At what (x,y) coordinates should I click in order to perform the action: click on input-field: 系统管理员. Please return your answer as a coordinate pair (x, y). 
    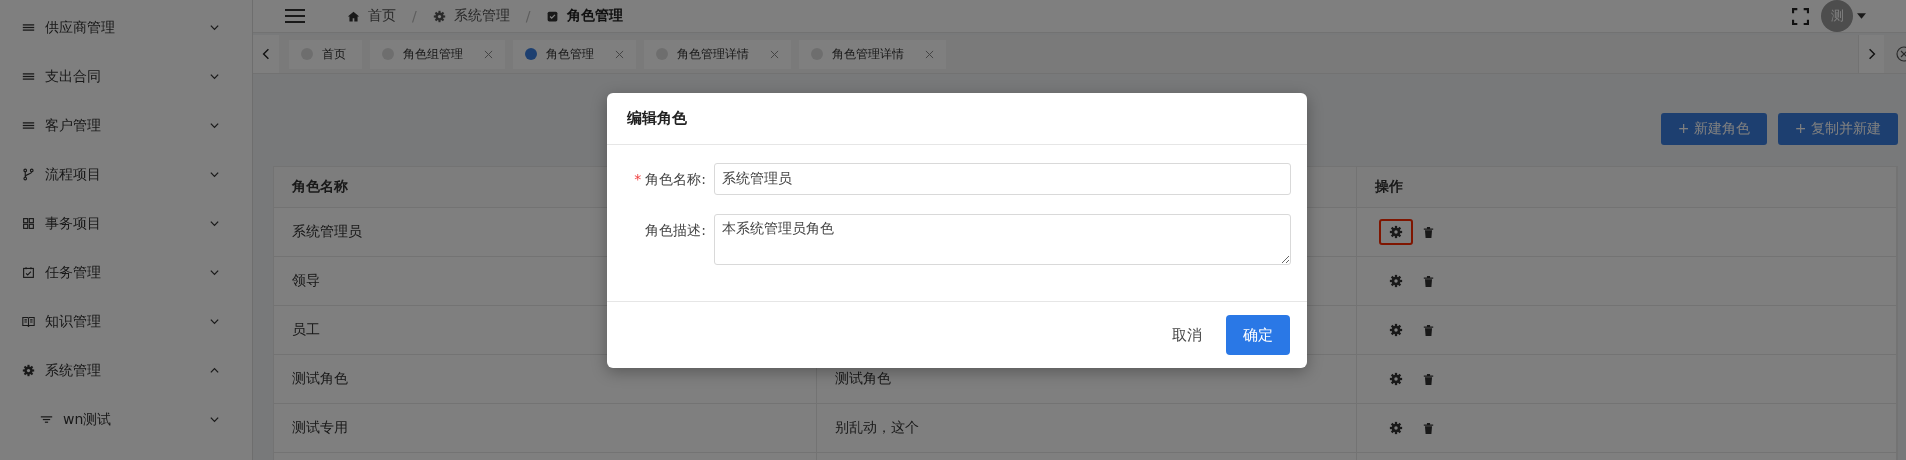
    Looking at the image, I should click on (1002, 179).